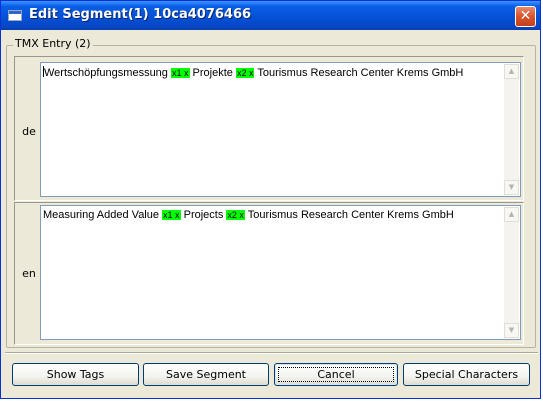 The width and height of the screenshot is (543, 401). What do you see at coordinates (270, 15) in the screenshot?
I see `title-bar: Edit Segment(1) 10ca4076466 ✕` at bounding box center [270, 15].